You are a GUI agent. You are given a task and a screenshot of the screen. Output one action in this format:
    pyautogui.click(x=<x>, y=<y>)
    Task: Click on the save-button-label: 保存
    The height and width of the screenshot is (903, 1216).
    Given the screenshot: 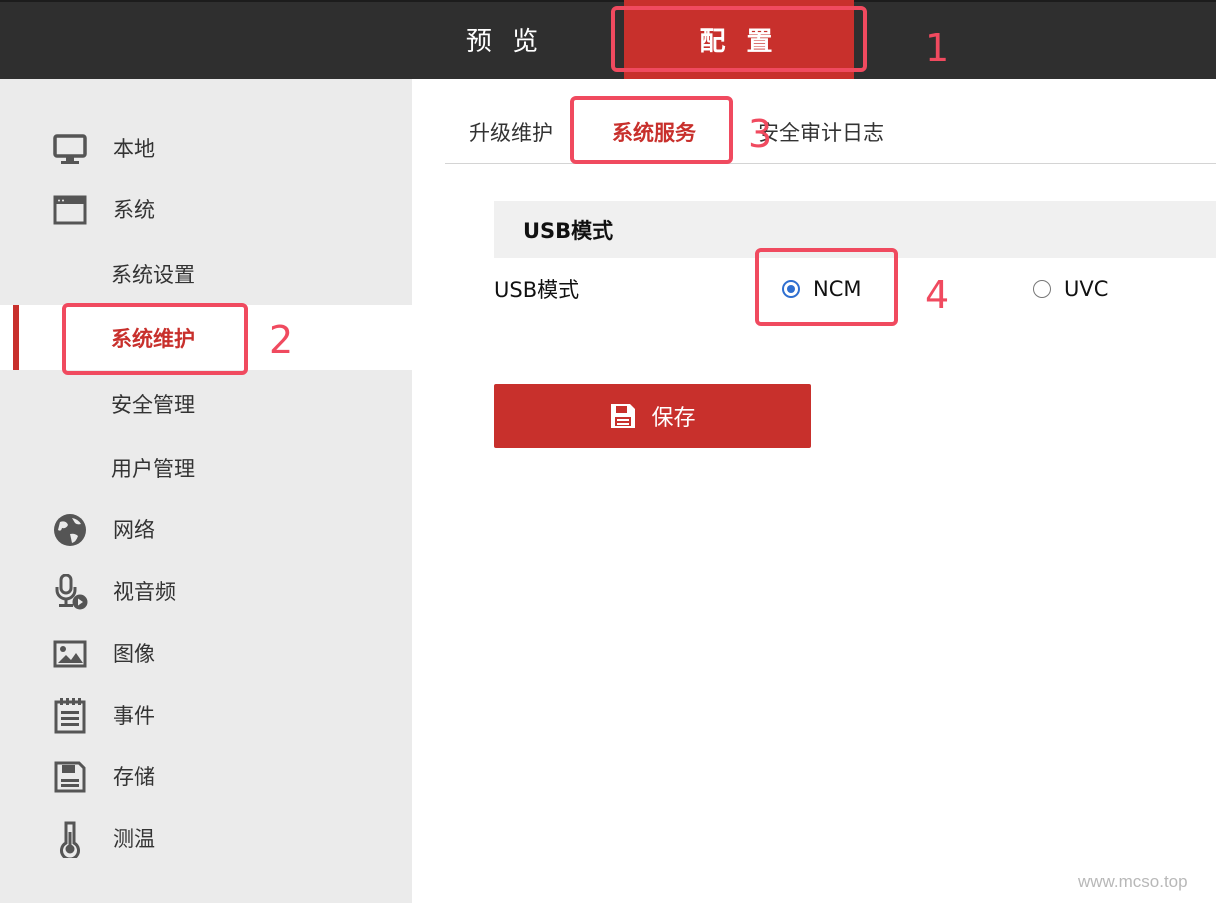 What is the action you would take?
    pyautogui.click(x=673, y=418)
    